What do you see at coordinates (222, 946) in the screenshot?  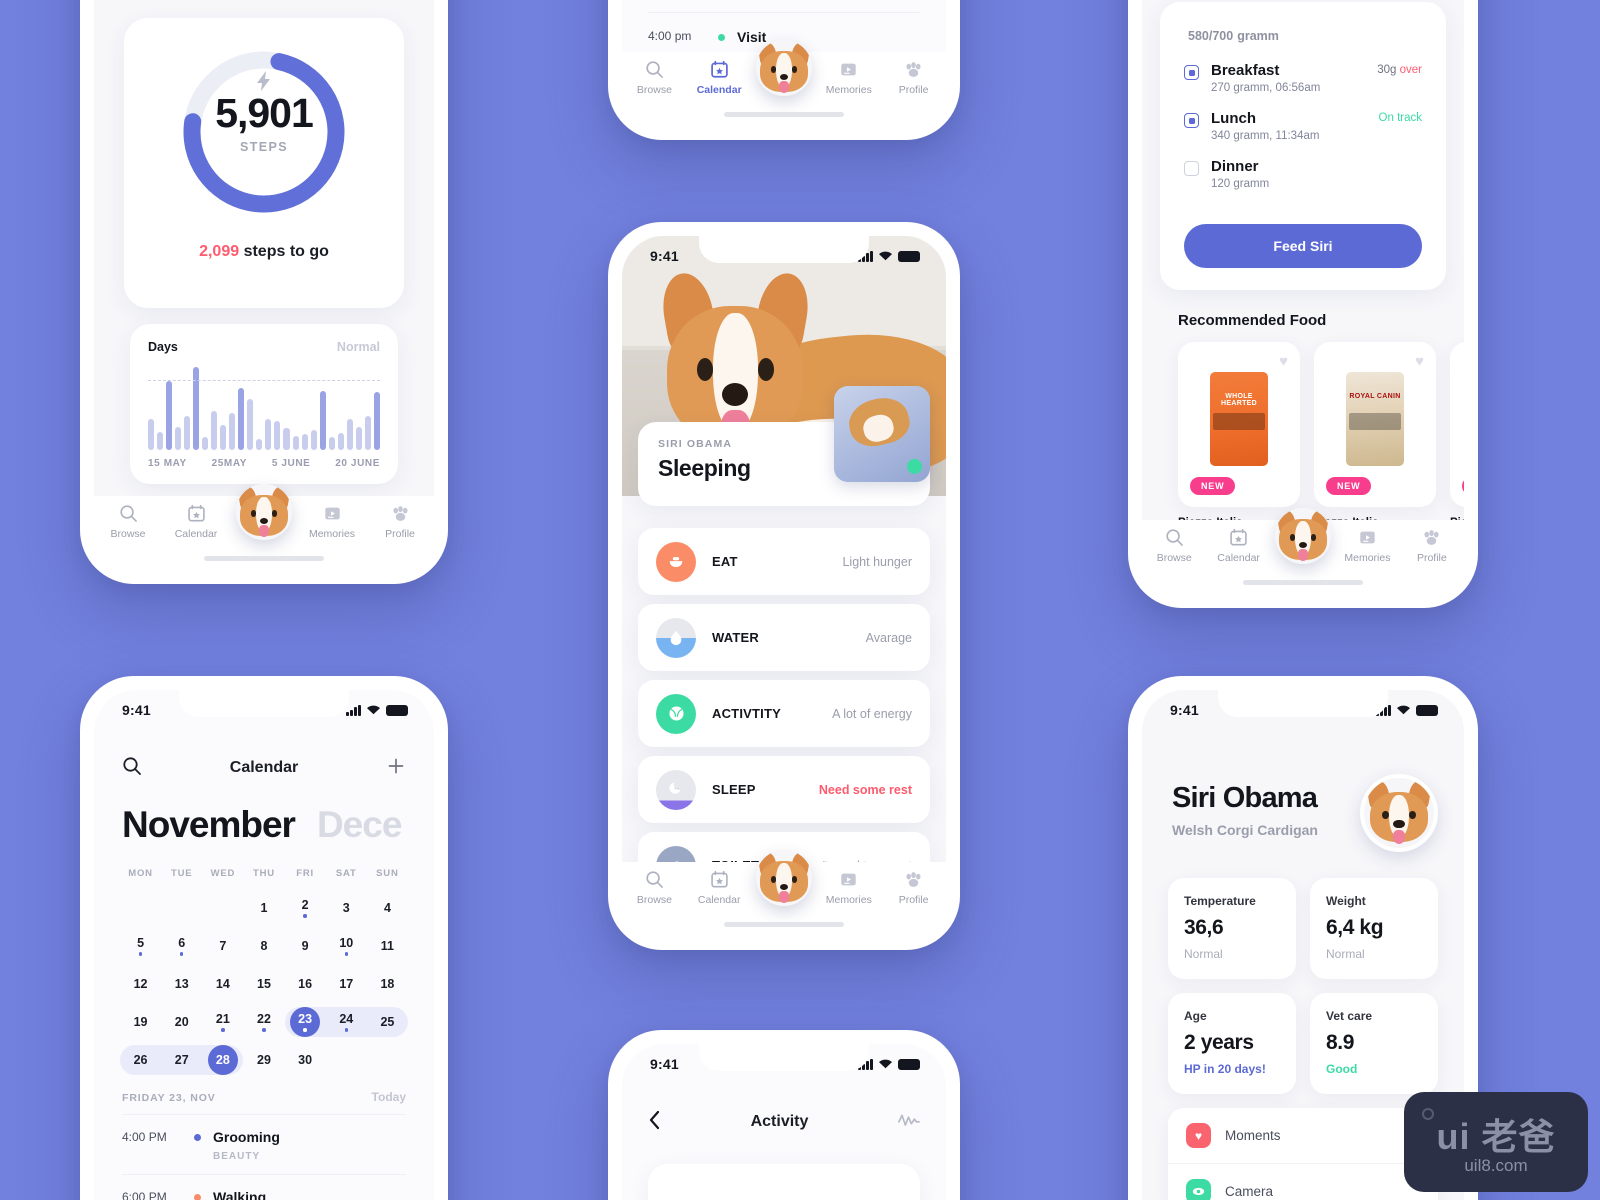 I see `calendar-day: 7` at bounding box center [222, 946].